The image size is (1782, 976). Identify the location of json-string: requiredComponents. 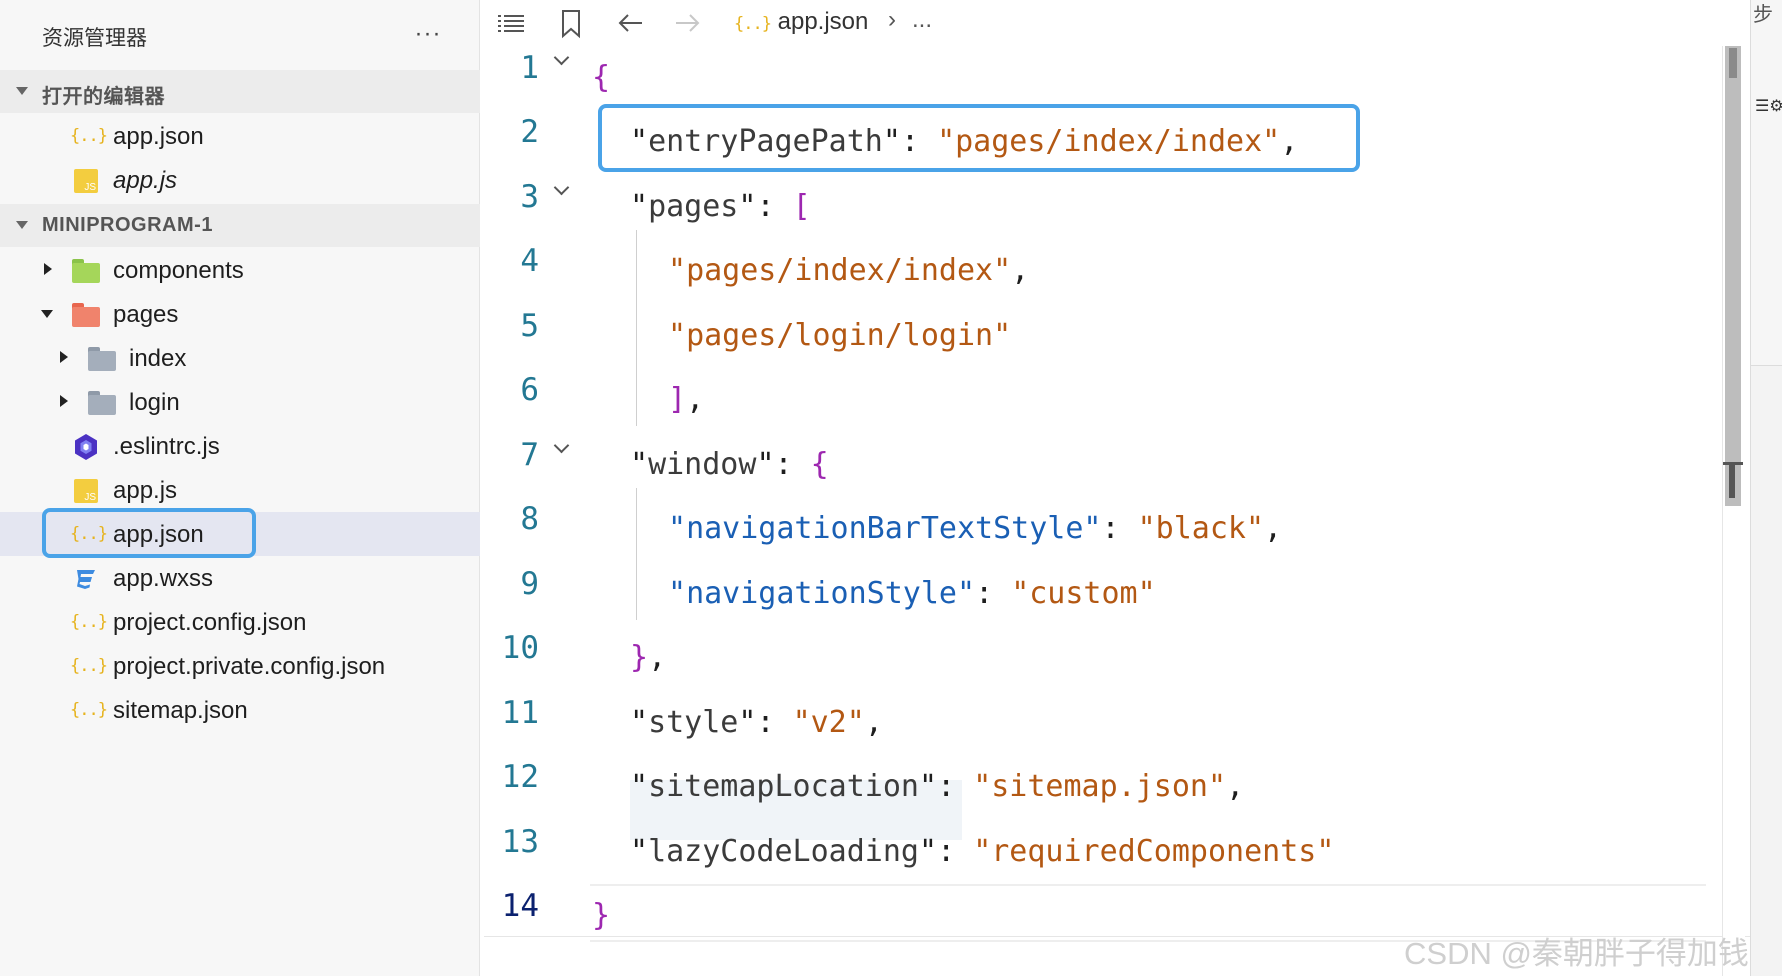
(1154, 851).